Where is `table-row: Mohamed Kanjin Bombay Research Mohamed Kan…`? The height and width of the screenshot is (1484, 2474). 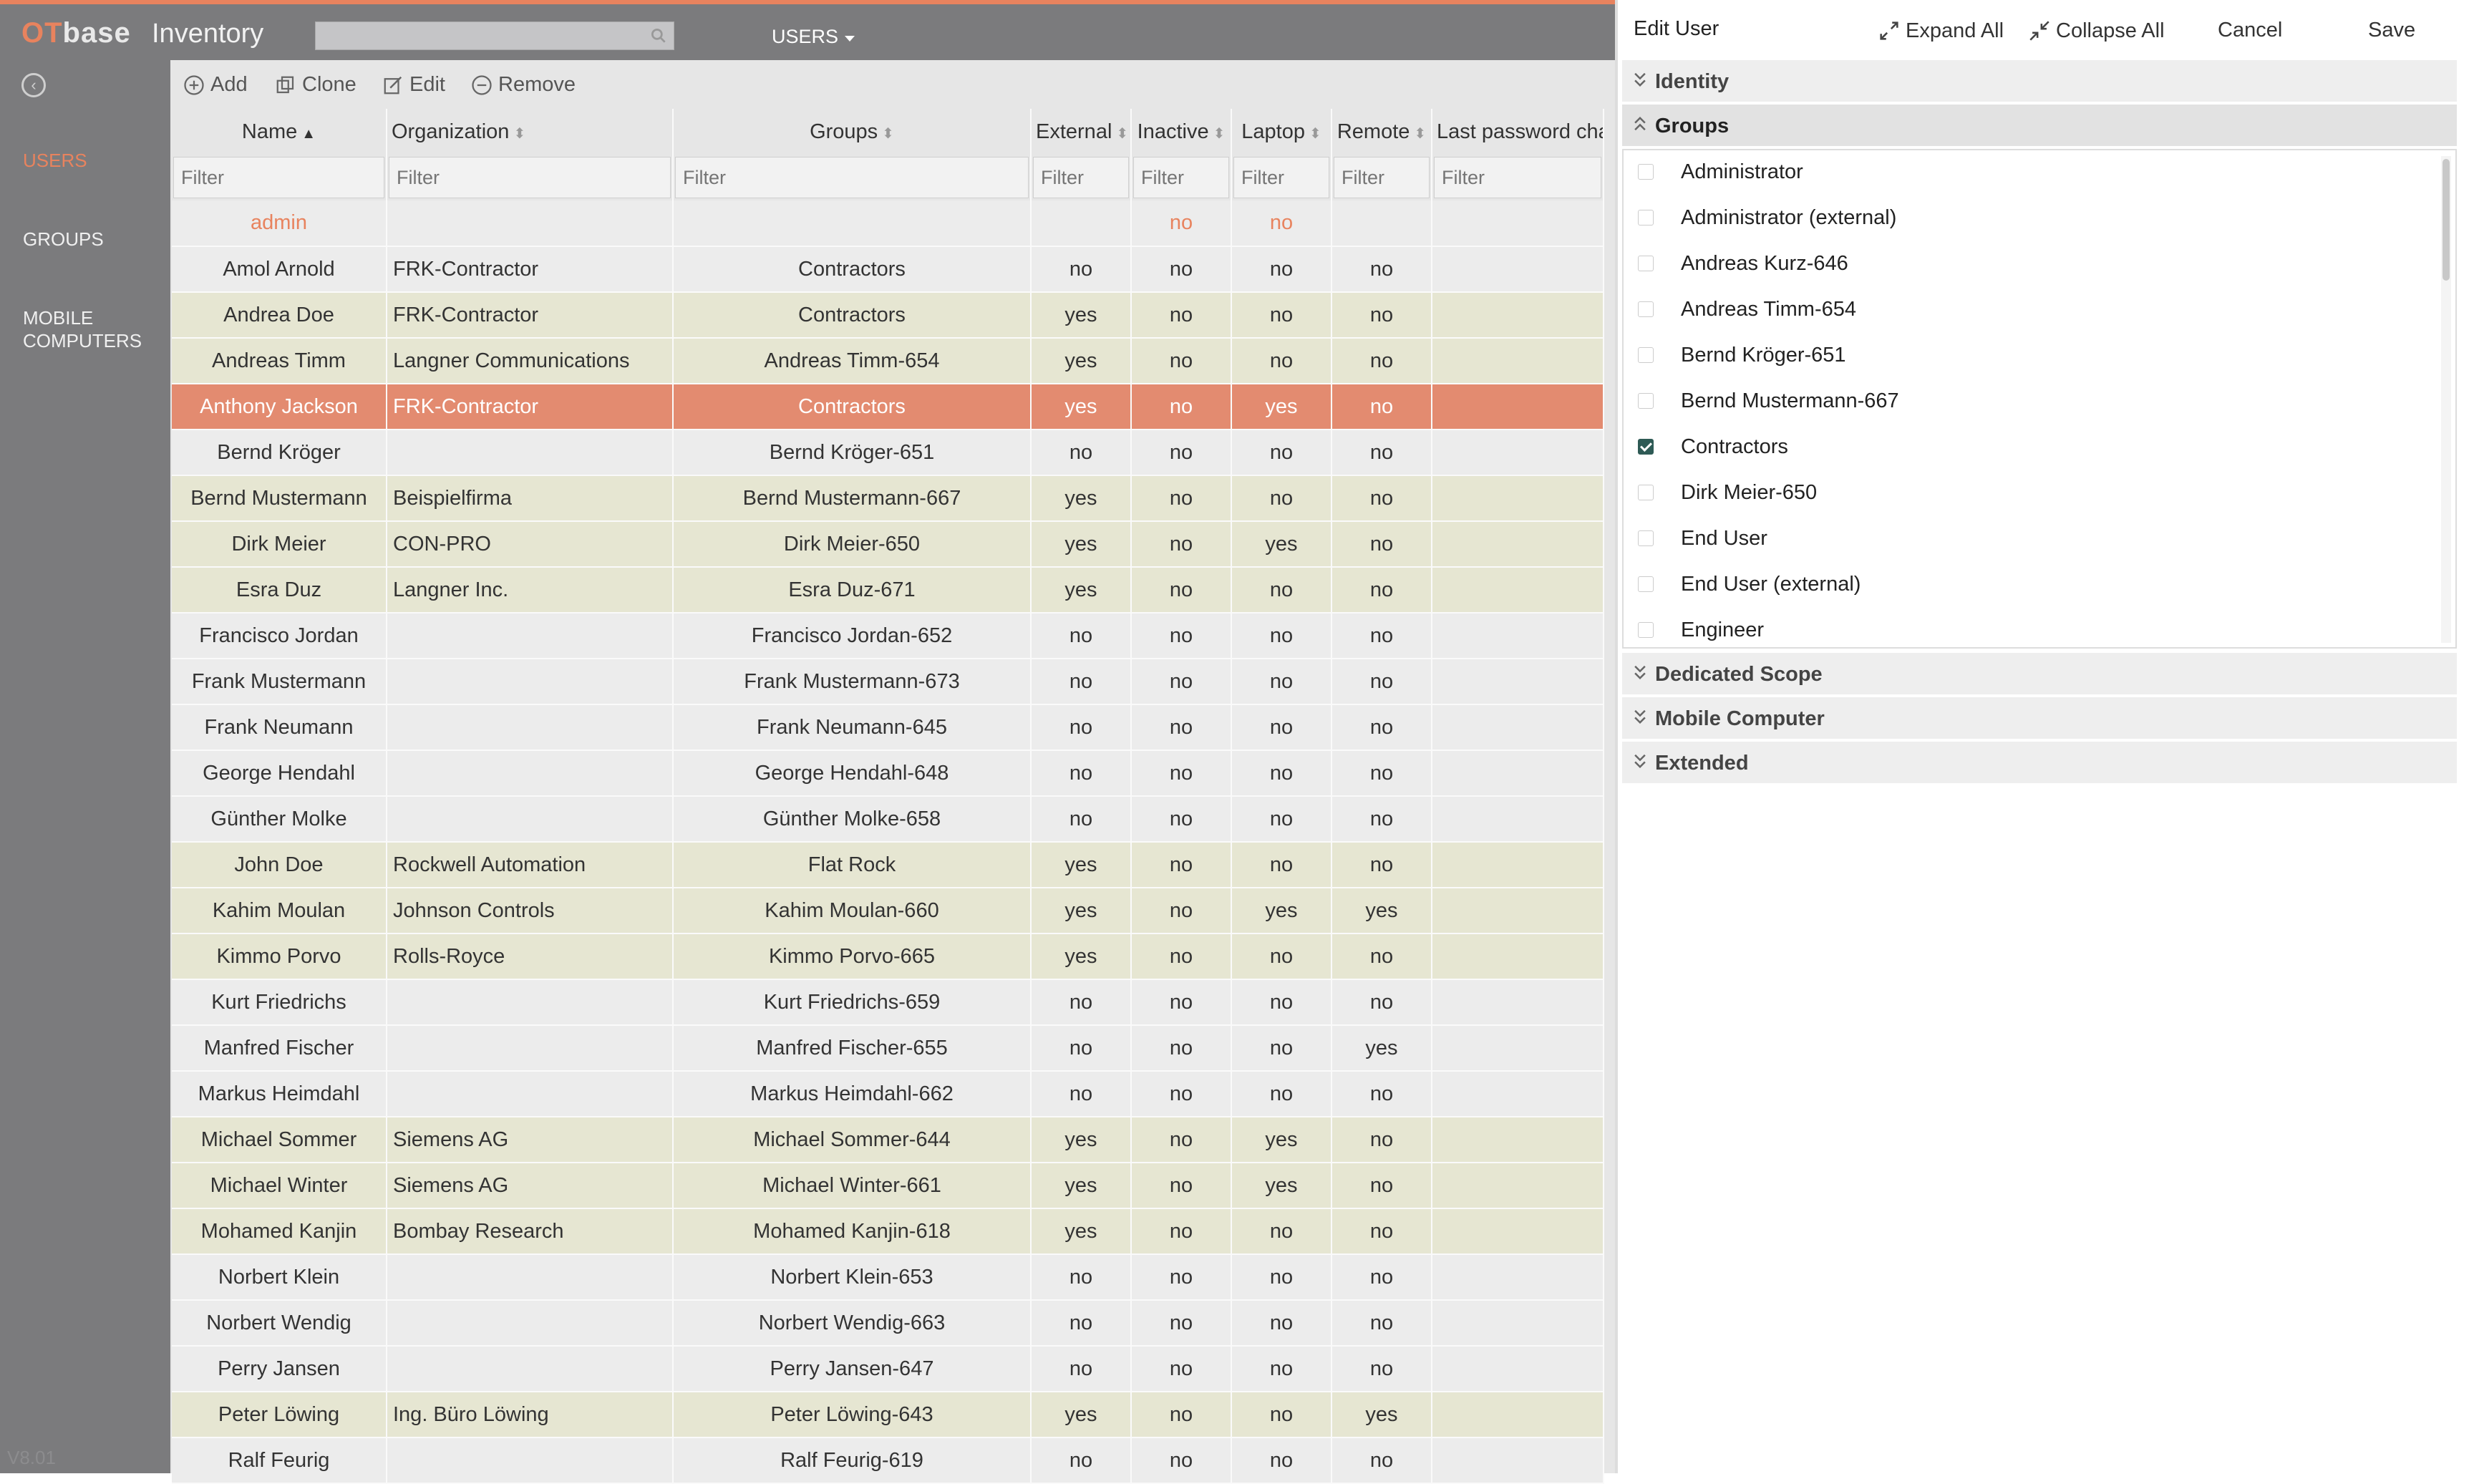
table-row: Mohamed Kanjin Bombay Research Mohamed Kan… is located at coordinates (888, 1231).